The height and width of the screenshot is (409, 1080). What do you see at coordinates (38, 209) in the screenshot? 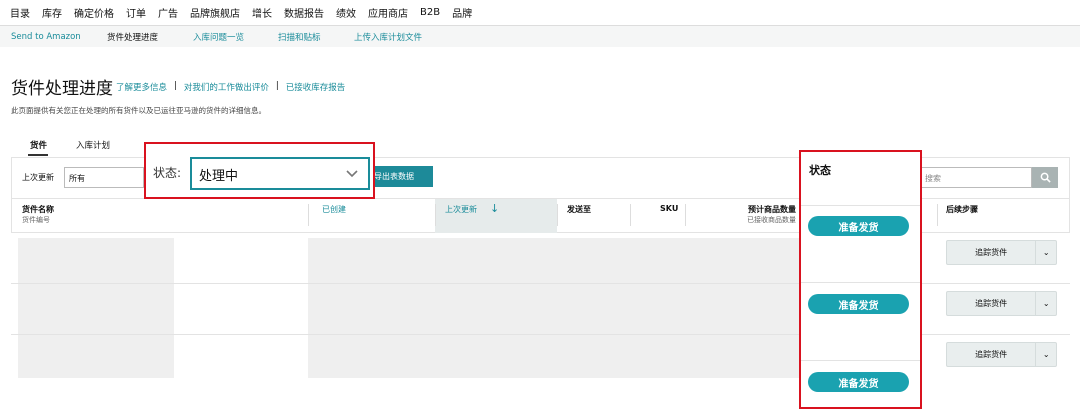
I see `col-shipment-name: 货件名称` at bounding box center [38, 209].